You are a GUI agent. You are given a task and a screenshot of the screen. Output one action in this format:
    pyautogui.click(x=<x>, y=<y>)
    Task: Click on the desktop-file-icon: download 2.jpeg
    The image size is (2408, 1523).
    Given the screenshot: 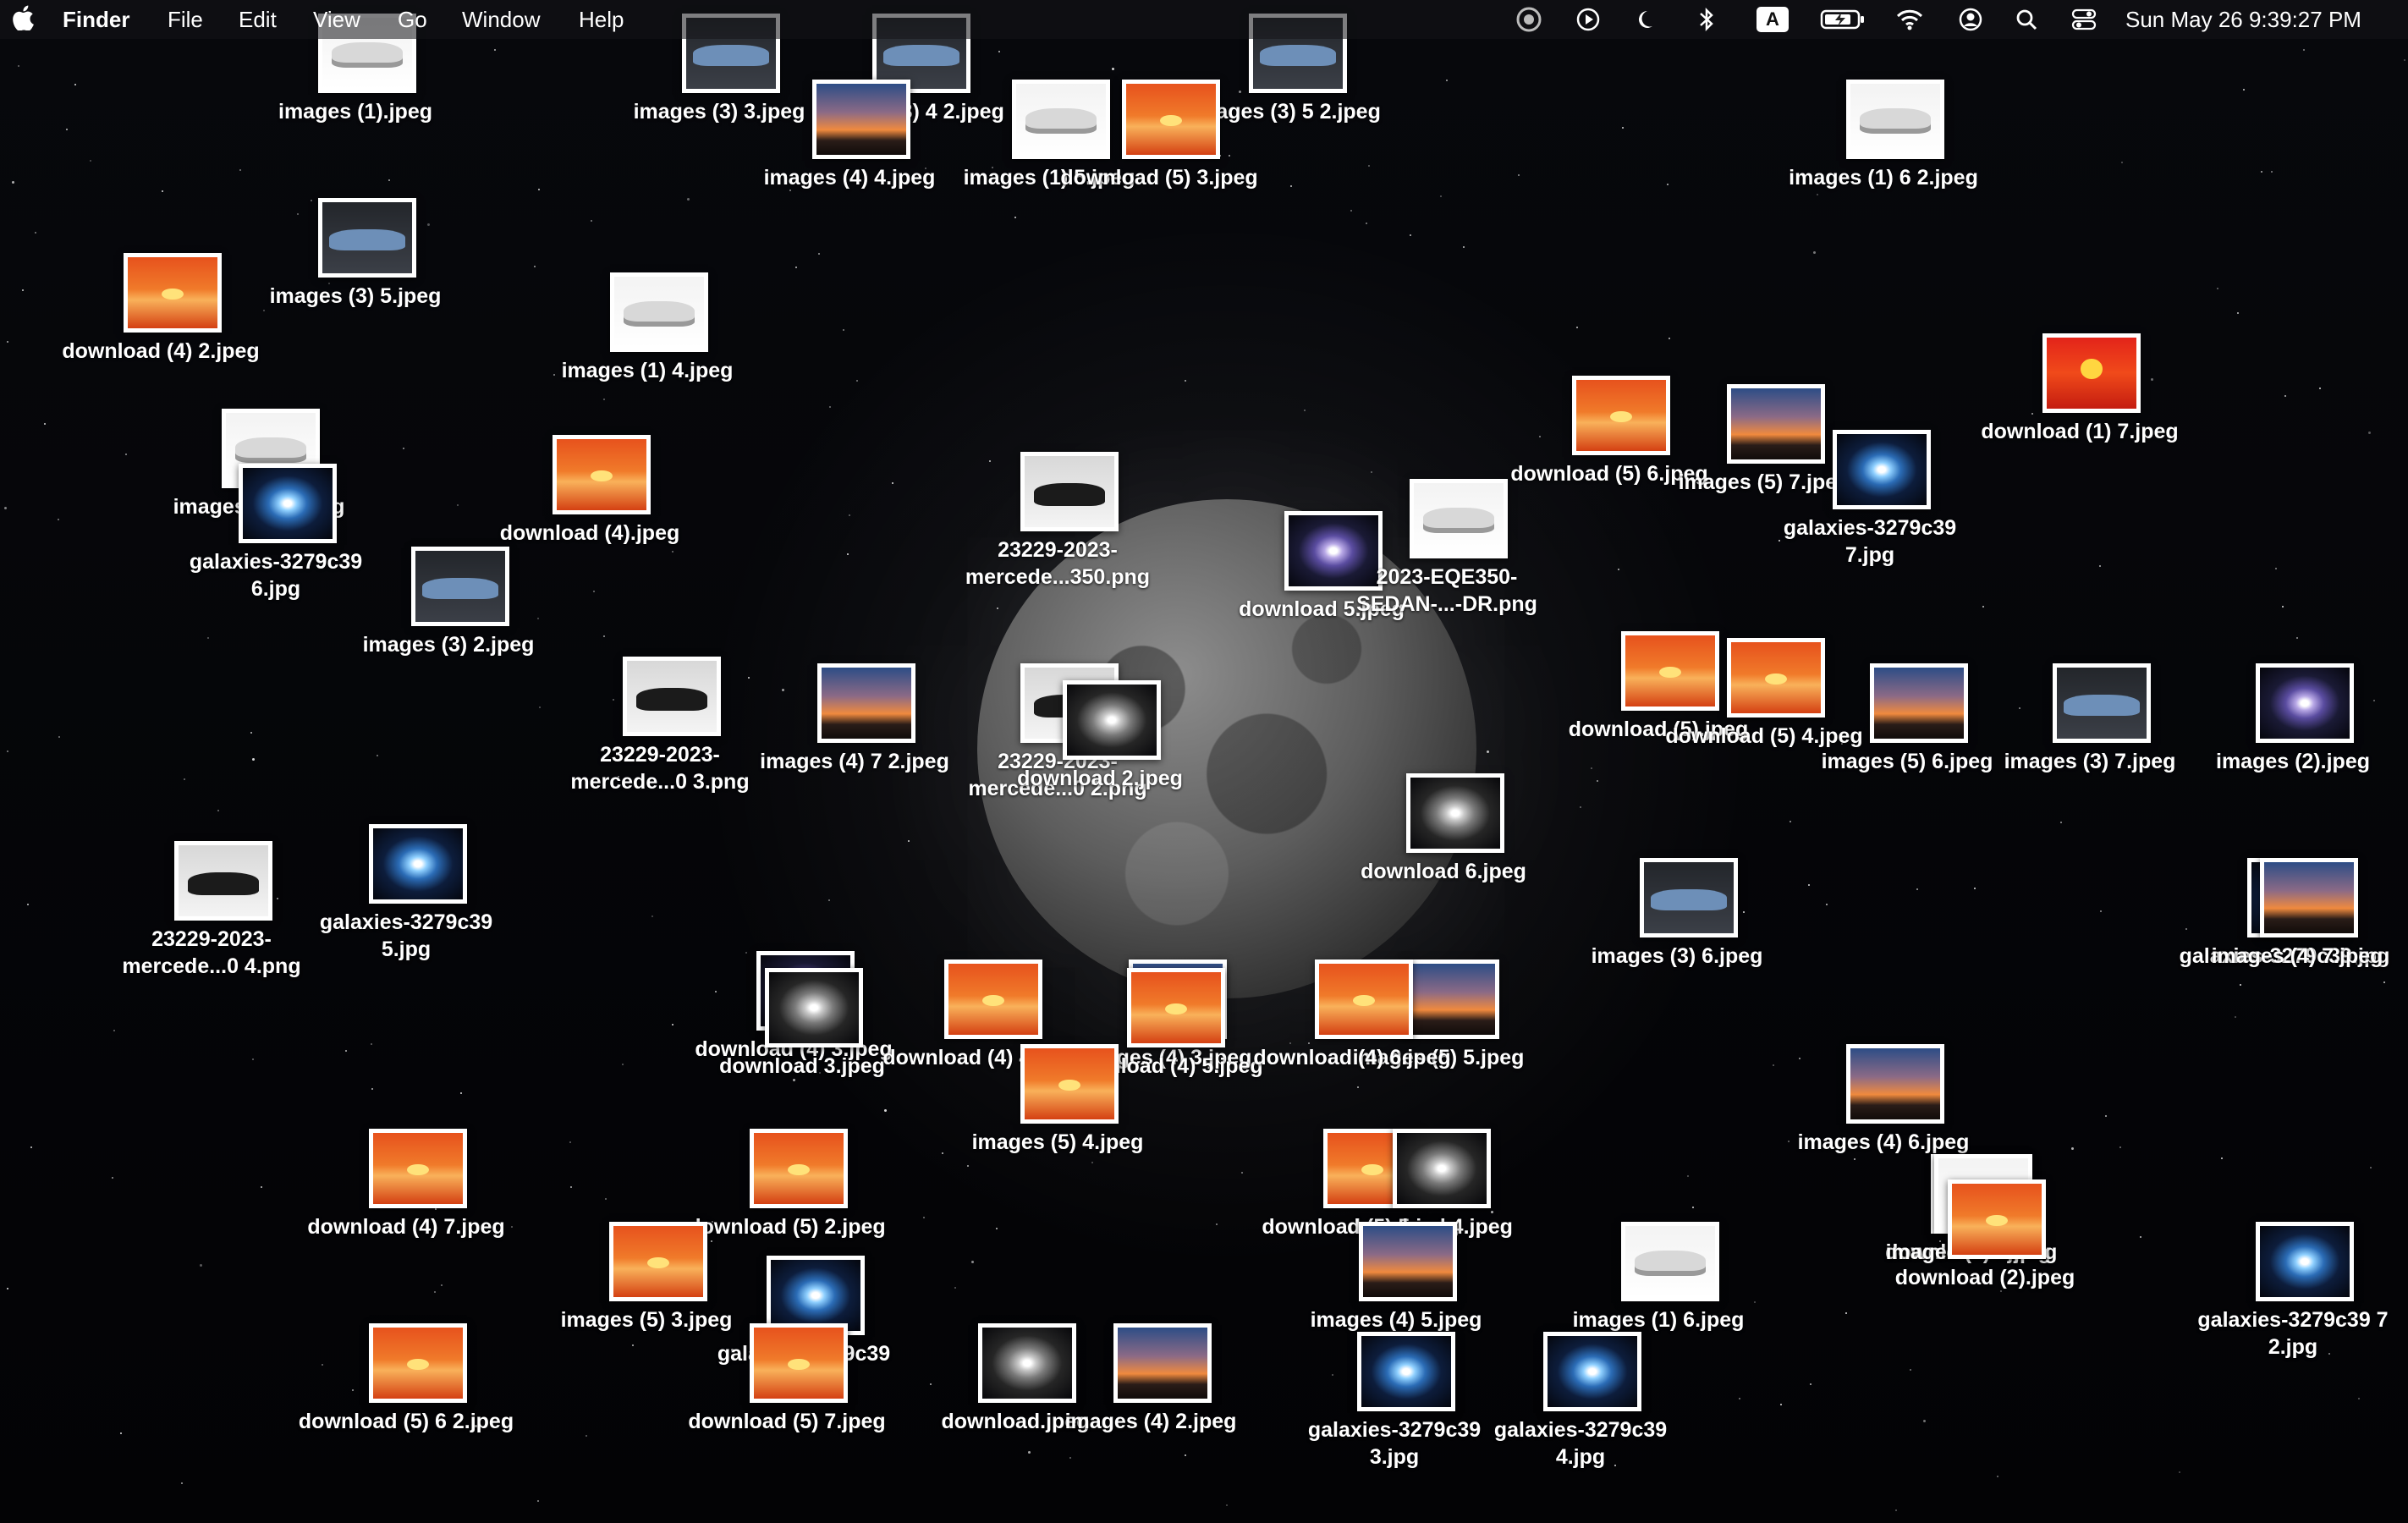 What is the action you would take?
    pyautogui.click(x=1100, y=757)
    